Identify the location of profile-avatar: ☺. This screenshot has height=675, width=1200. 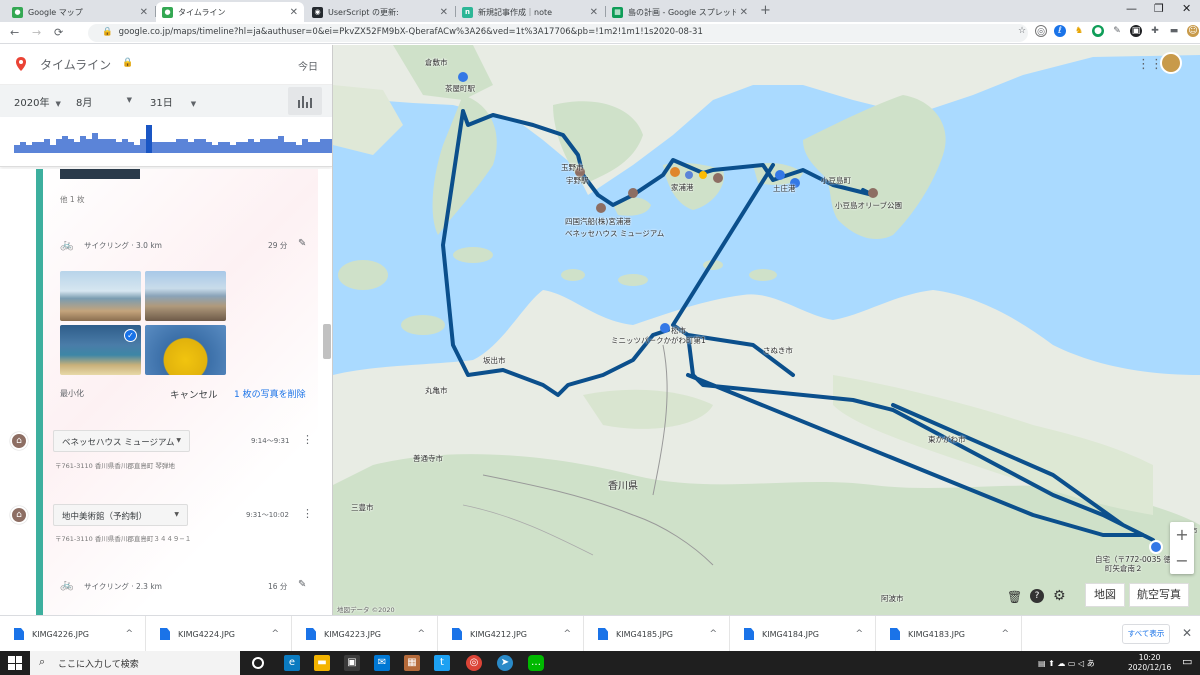
(1193, 31).